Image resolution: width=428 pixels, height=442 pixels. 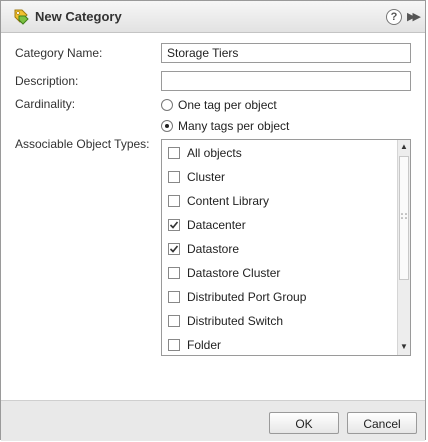 I want to click on associable-object-types-label: Associable Object Types:, so click(x=82, y=144).